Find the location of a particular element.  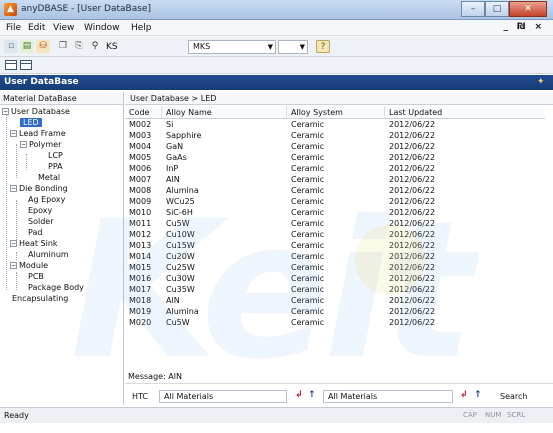

table-row: M014 Cu20W Ceramic 2012/06/22 is located at coordinates (335, 256).